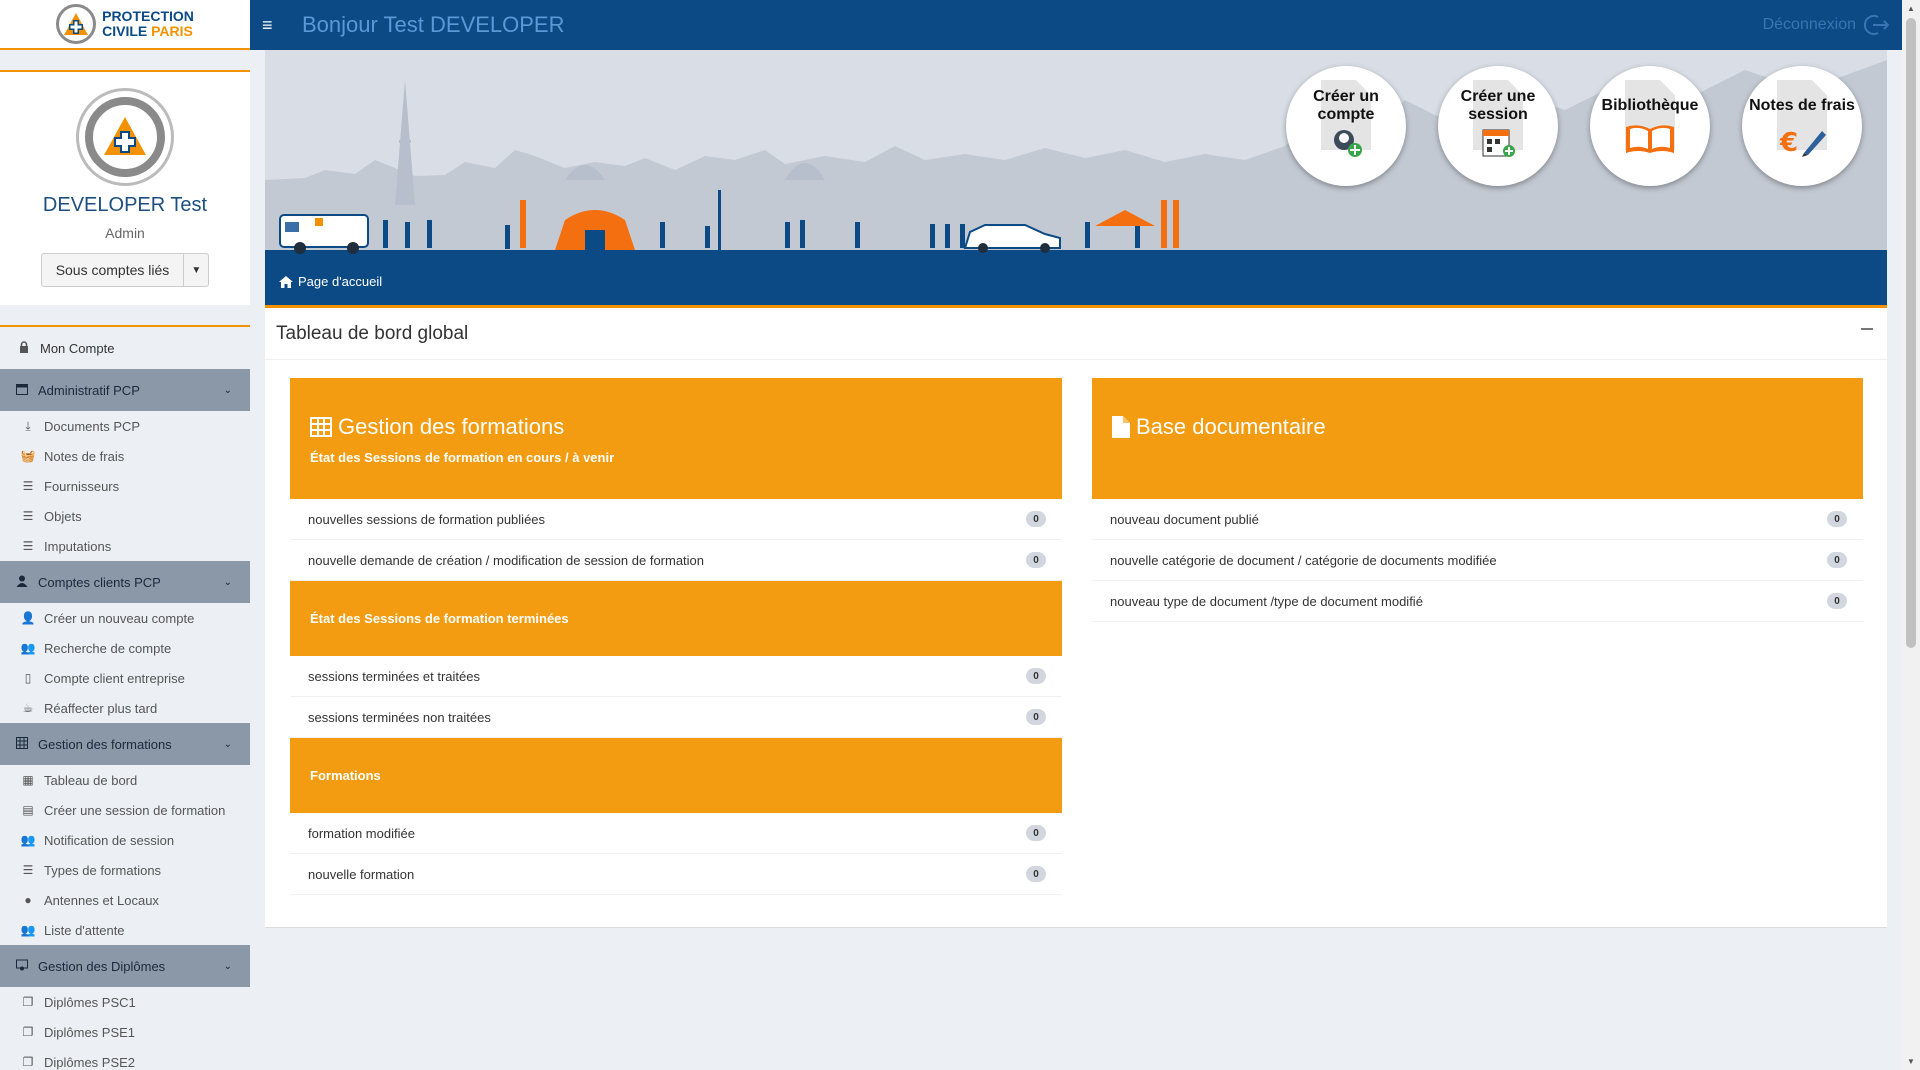 The image size is (1920, 1070). What do you see at coordinates (676, 717) in the screenshot?
I see `stat-row: sessions terminées non traitées 0` at bounding box center [676, 717].